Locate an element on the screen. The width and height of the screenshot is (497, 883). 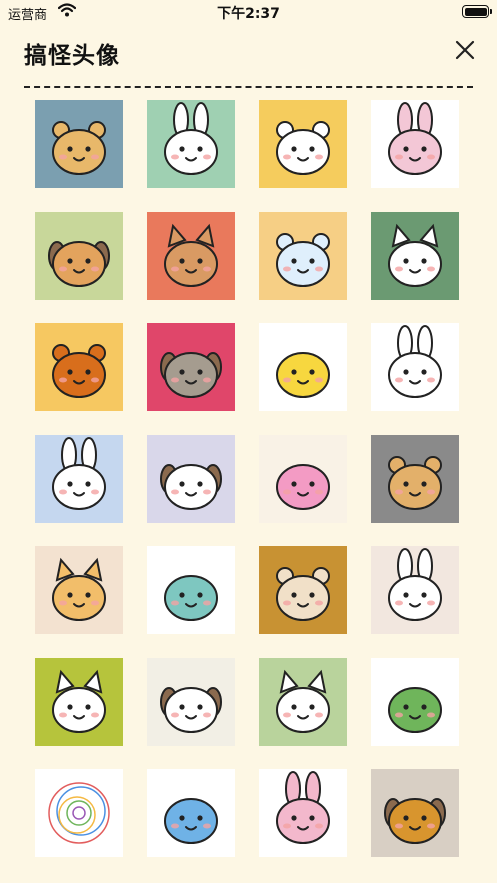
avatar-dog-sunglasses is located at coordinates (191, 367).